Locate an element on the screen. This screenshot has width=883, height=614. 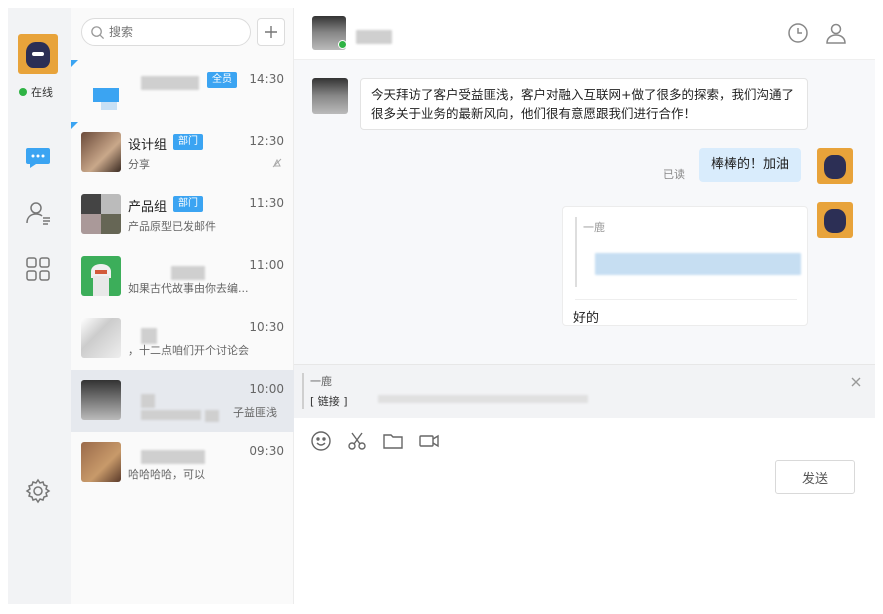
plus-icon is located at coordinates (271, 32).